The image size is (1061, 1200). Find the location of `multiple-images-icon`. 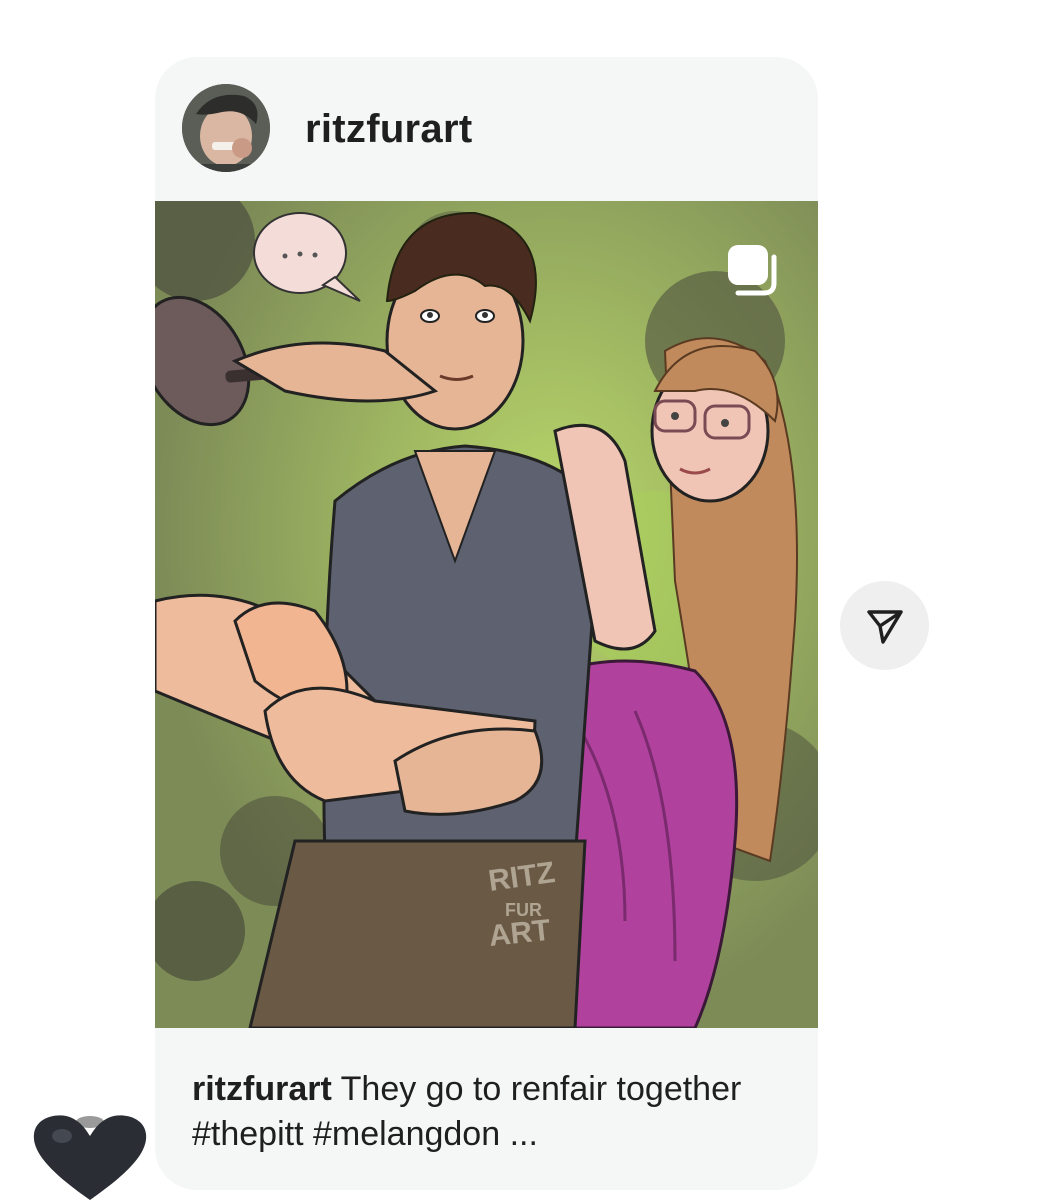

multiple-images-icon is located at coordinates (753, 270).